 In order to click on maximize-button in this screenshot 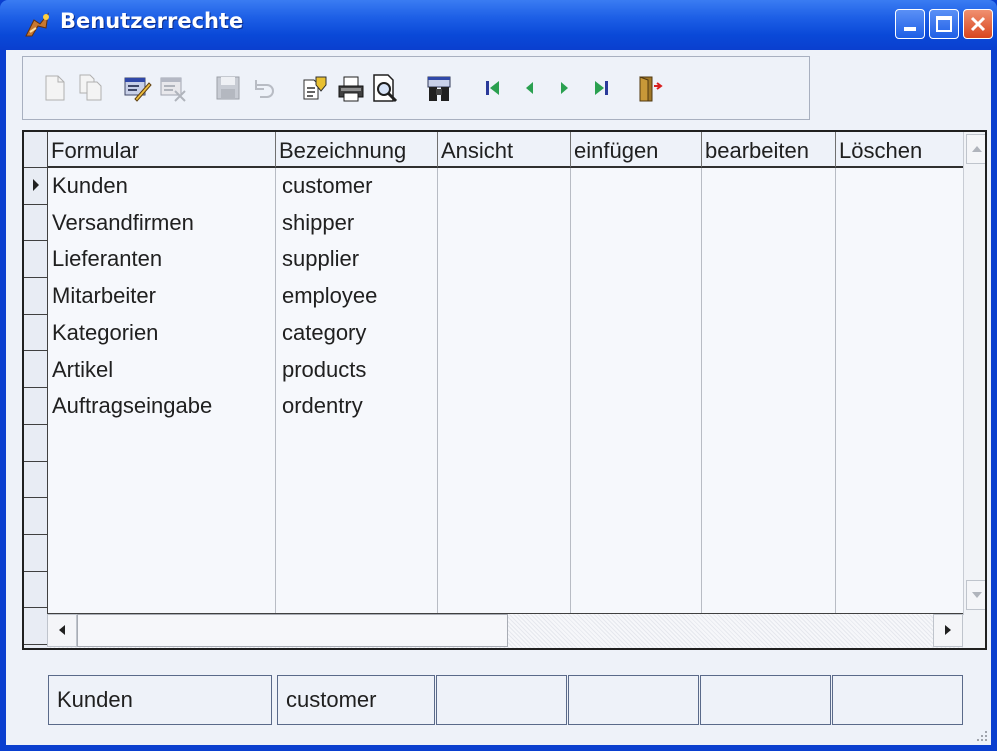, I will do `click(944, 24)`.